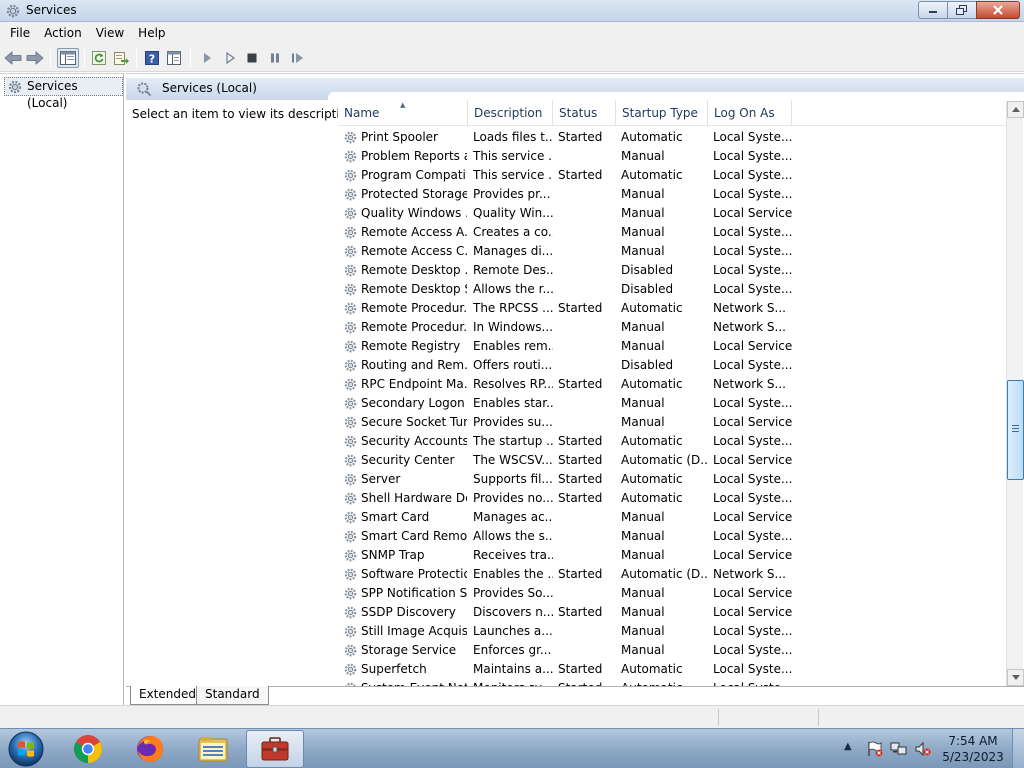 Image resolution: width=1024 pixels, height=768 pixels. I want to click on refresh-button, so click(99, 58).